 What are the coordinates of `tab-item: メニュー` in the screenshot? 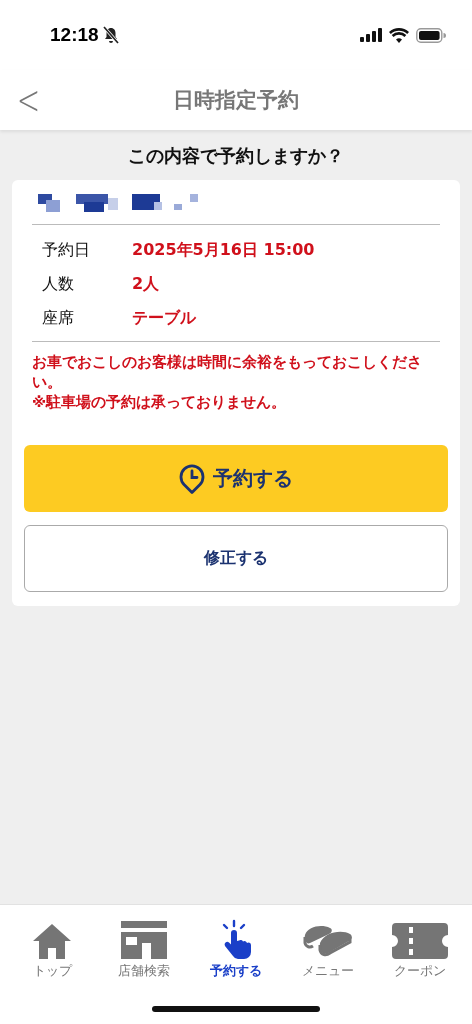 It's located at (328, 947).